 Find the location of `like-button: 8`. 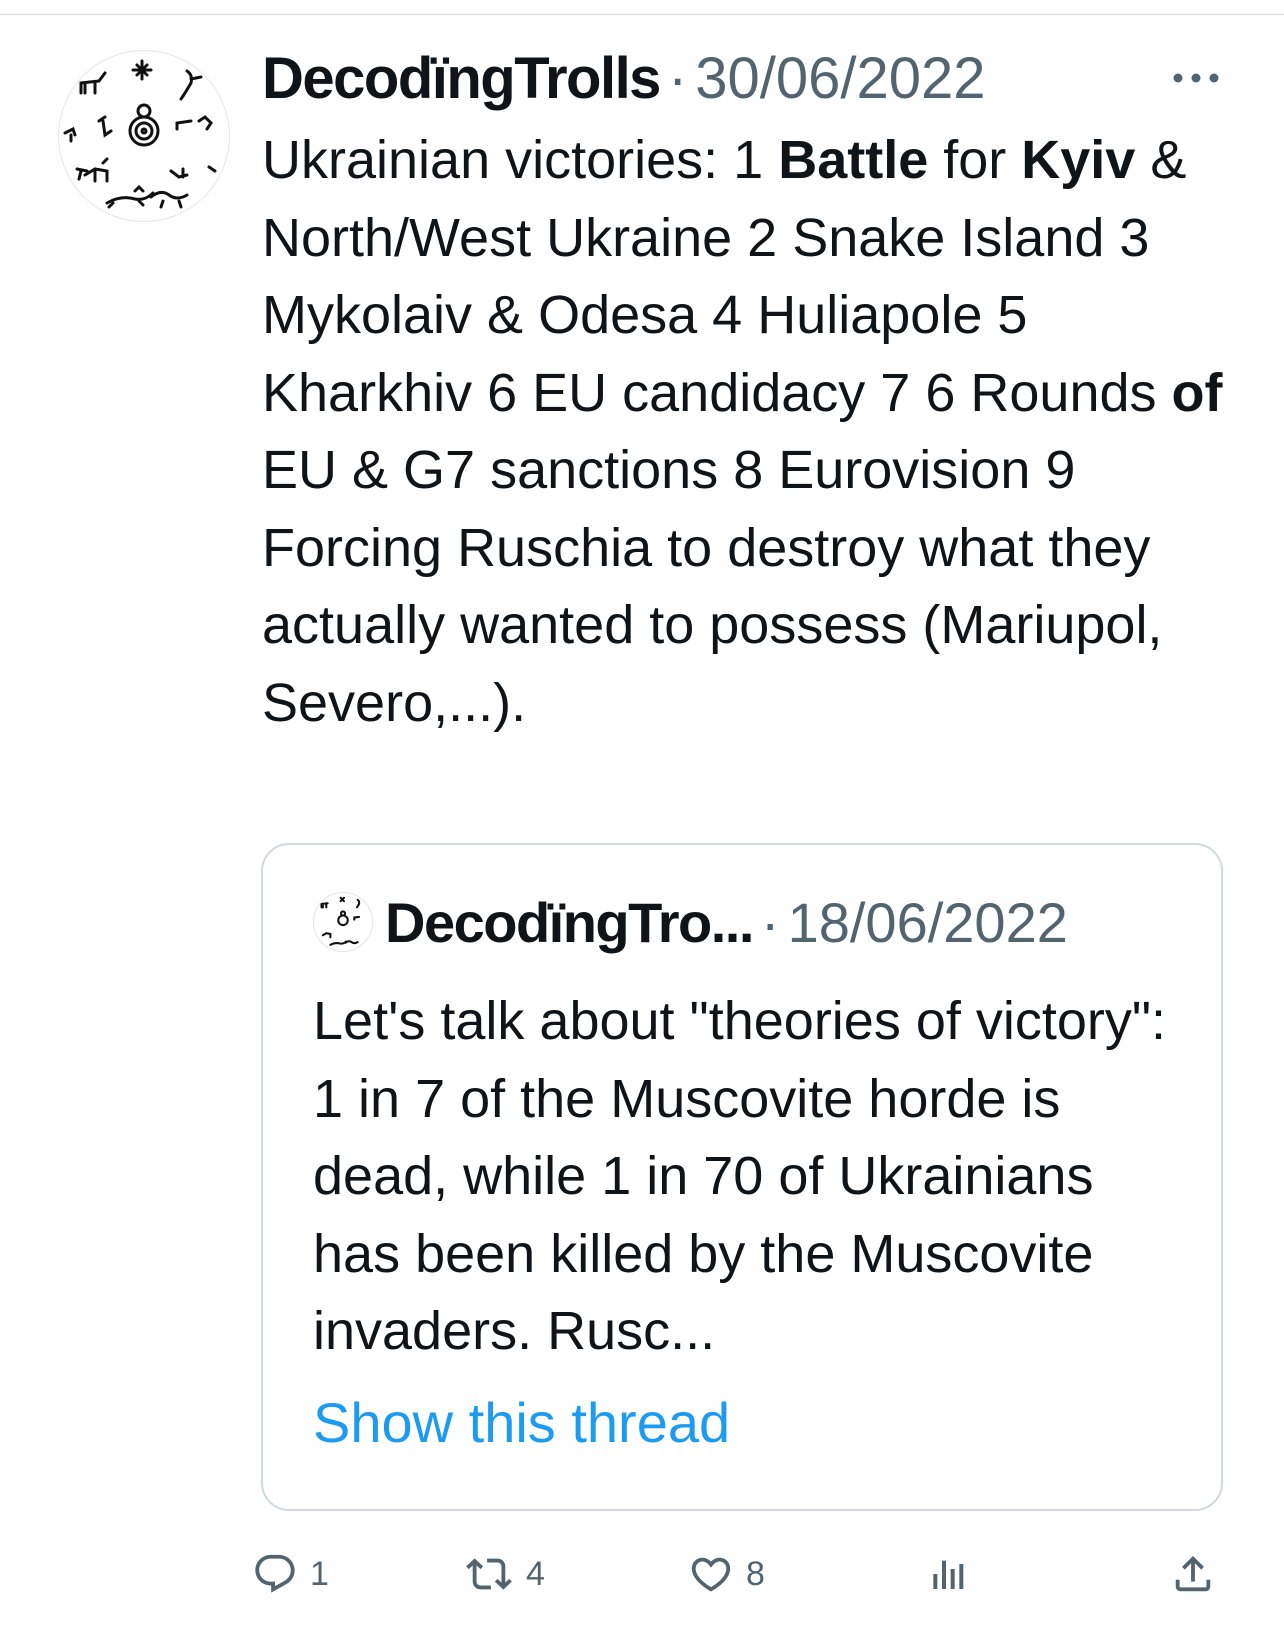

like-button: 8 is located at coordinates (726, 1574).